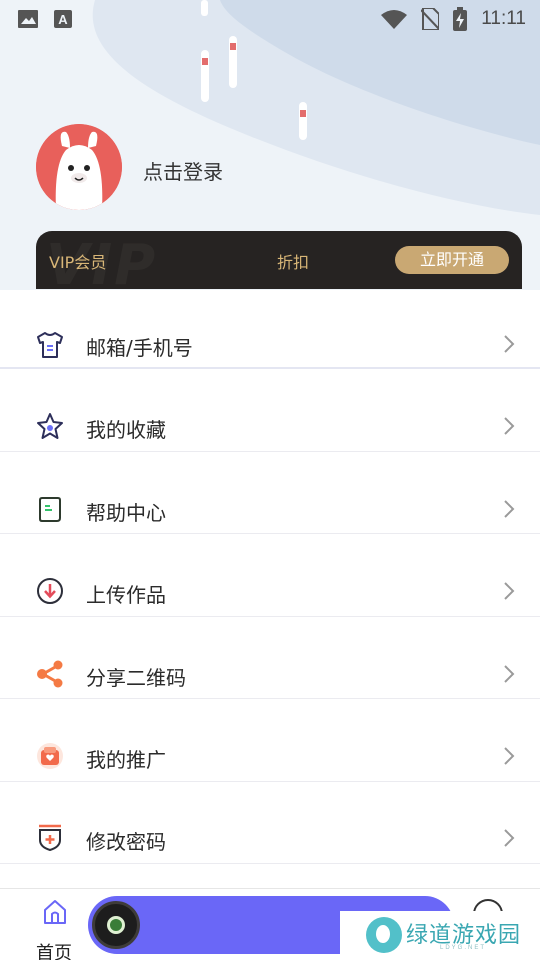  What do you see at coordinates (463, 948) in the screenshot?
I see `watermark-logo-subtext: LDYG.NET` at bounding box center [463, 948].